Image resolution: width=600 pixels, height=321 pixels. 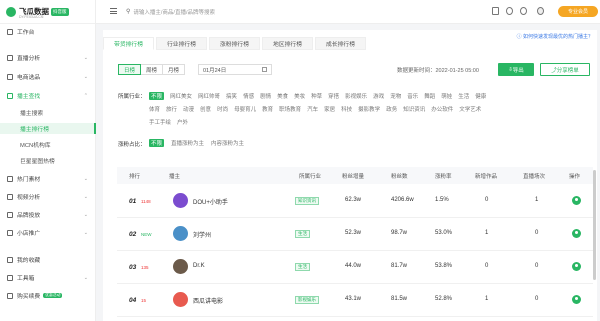 What do you see at coordinates (231, 96) in the screenshot?
I see `industry-option: 搞笑` at bounding box center [231, 96].